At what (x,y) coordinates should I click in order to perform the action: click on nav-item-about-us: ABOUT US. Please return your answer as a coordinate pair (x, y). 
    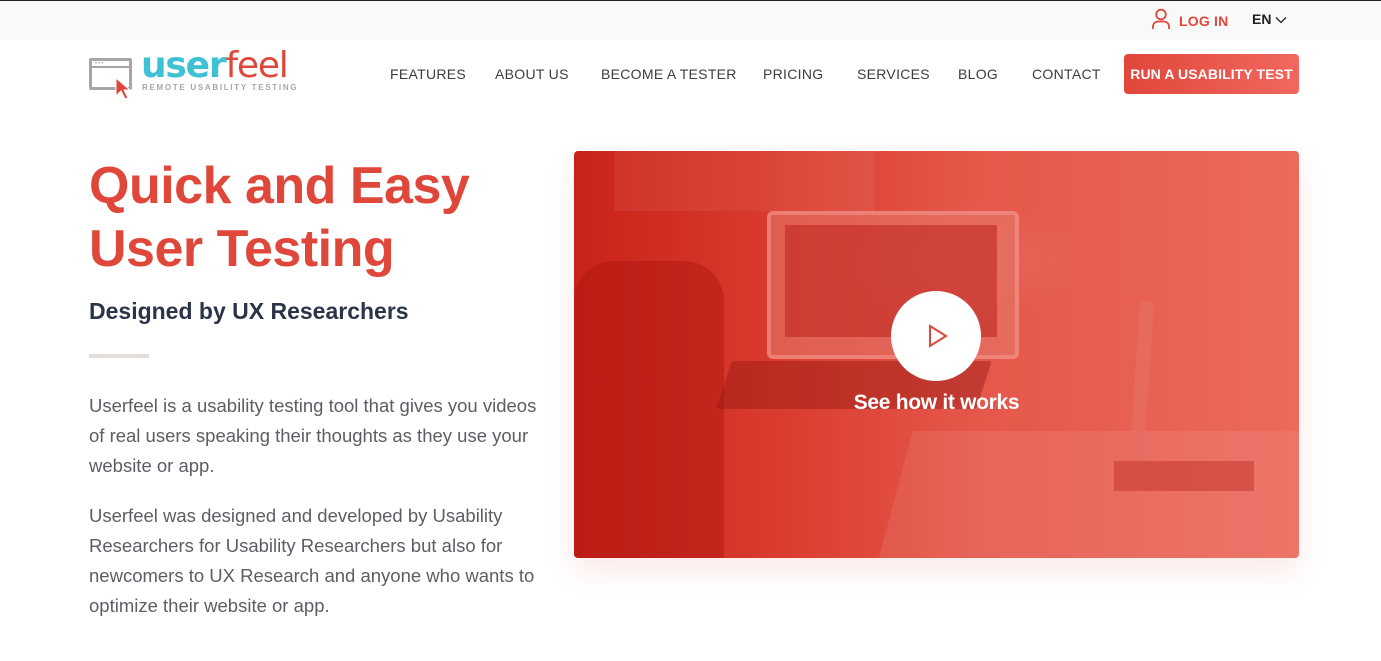
    Looking at the image, I should click on (532, 74).